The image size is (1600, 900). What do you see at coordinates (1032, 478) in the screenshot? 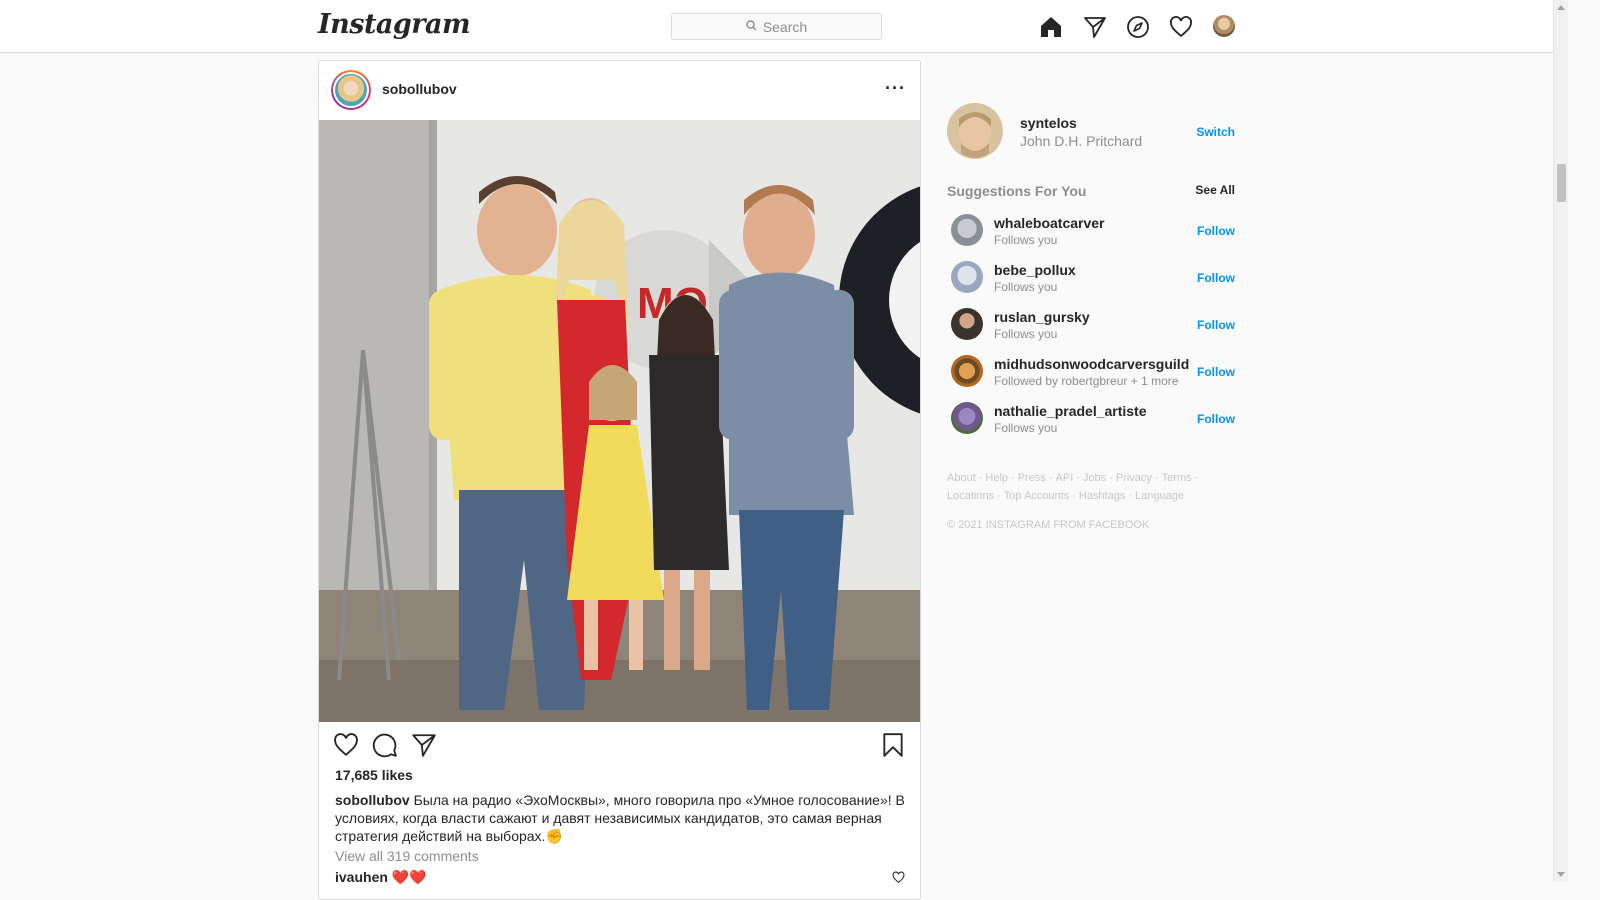
I see `footer-link-press: Press` at bounding box center [1032, 478].